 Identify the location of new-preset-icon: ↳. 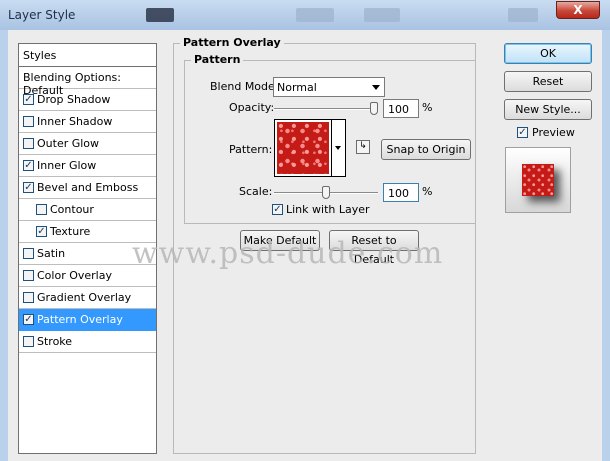
(363, 147).